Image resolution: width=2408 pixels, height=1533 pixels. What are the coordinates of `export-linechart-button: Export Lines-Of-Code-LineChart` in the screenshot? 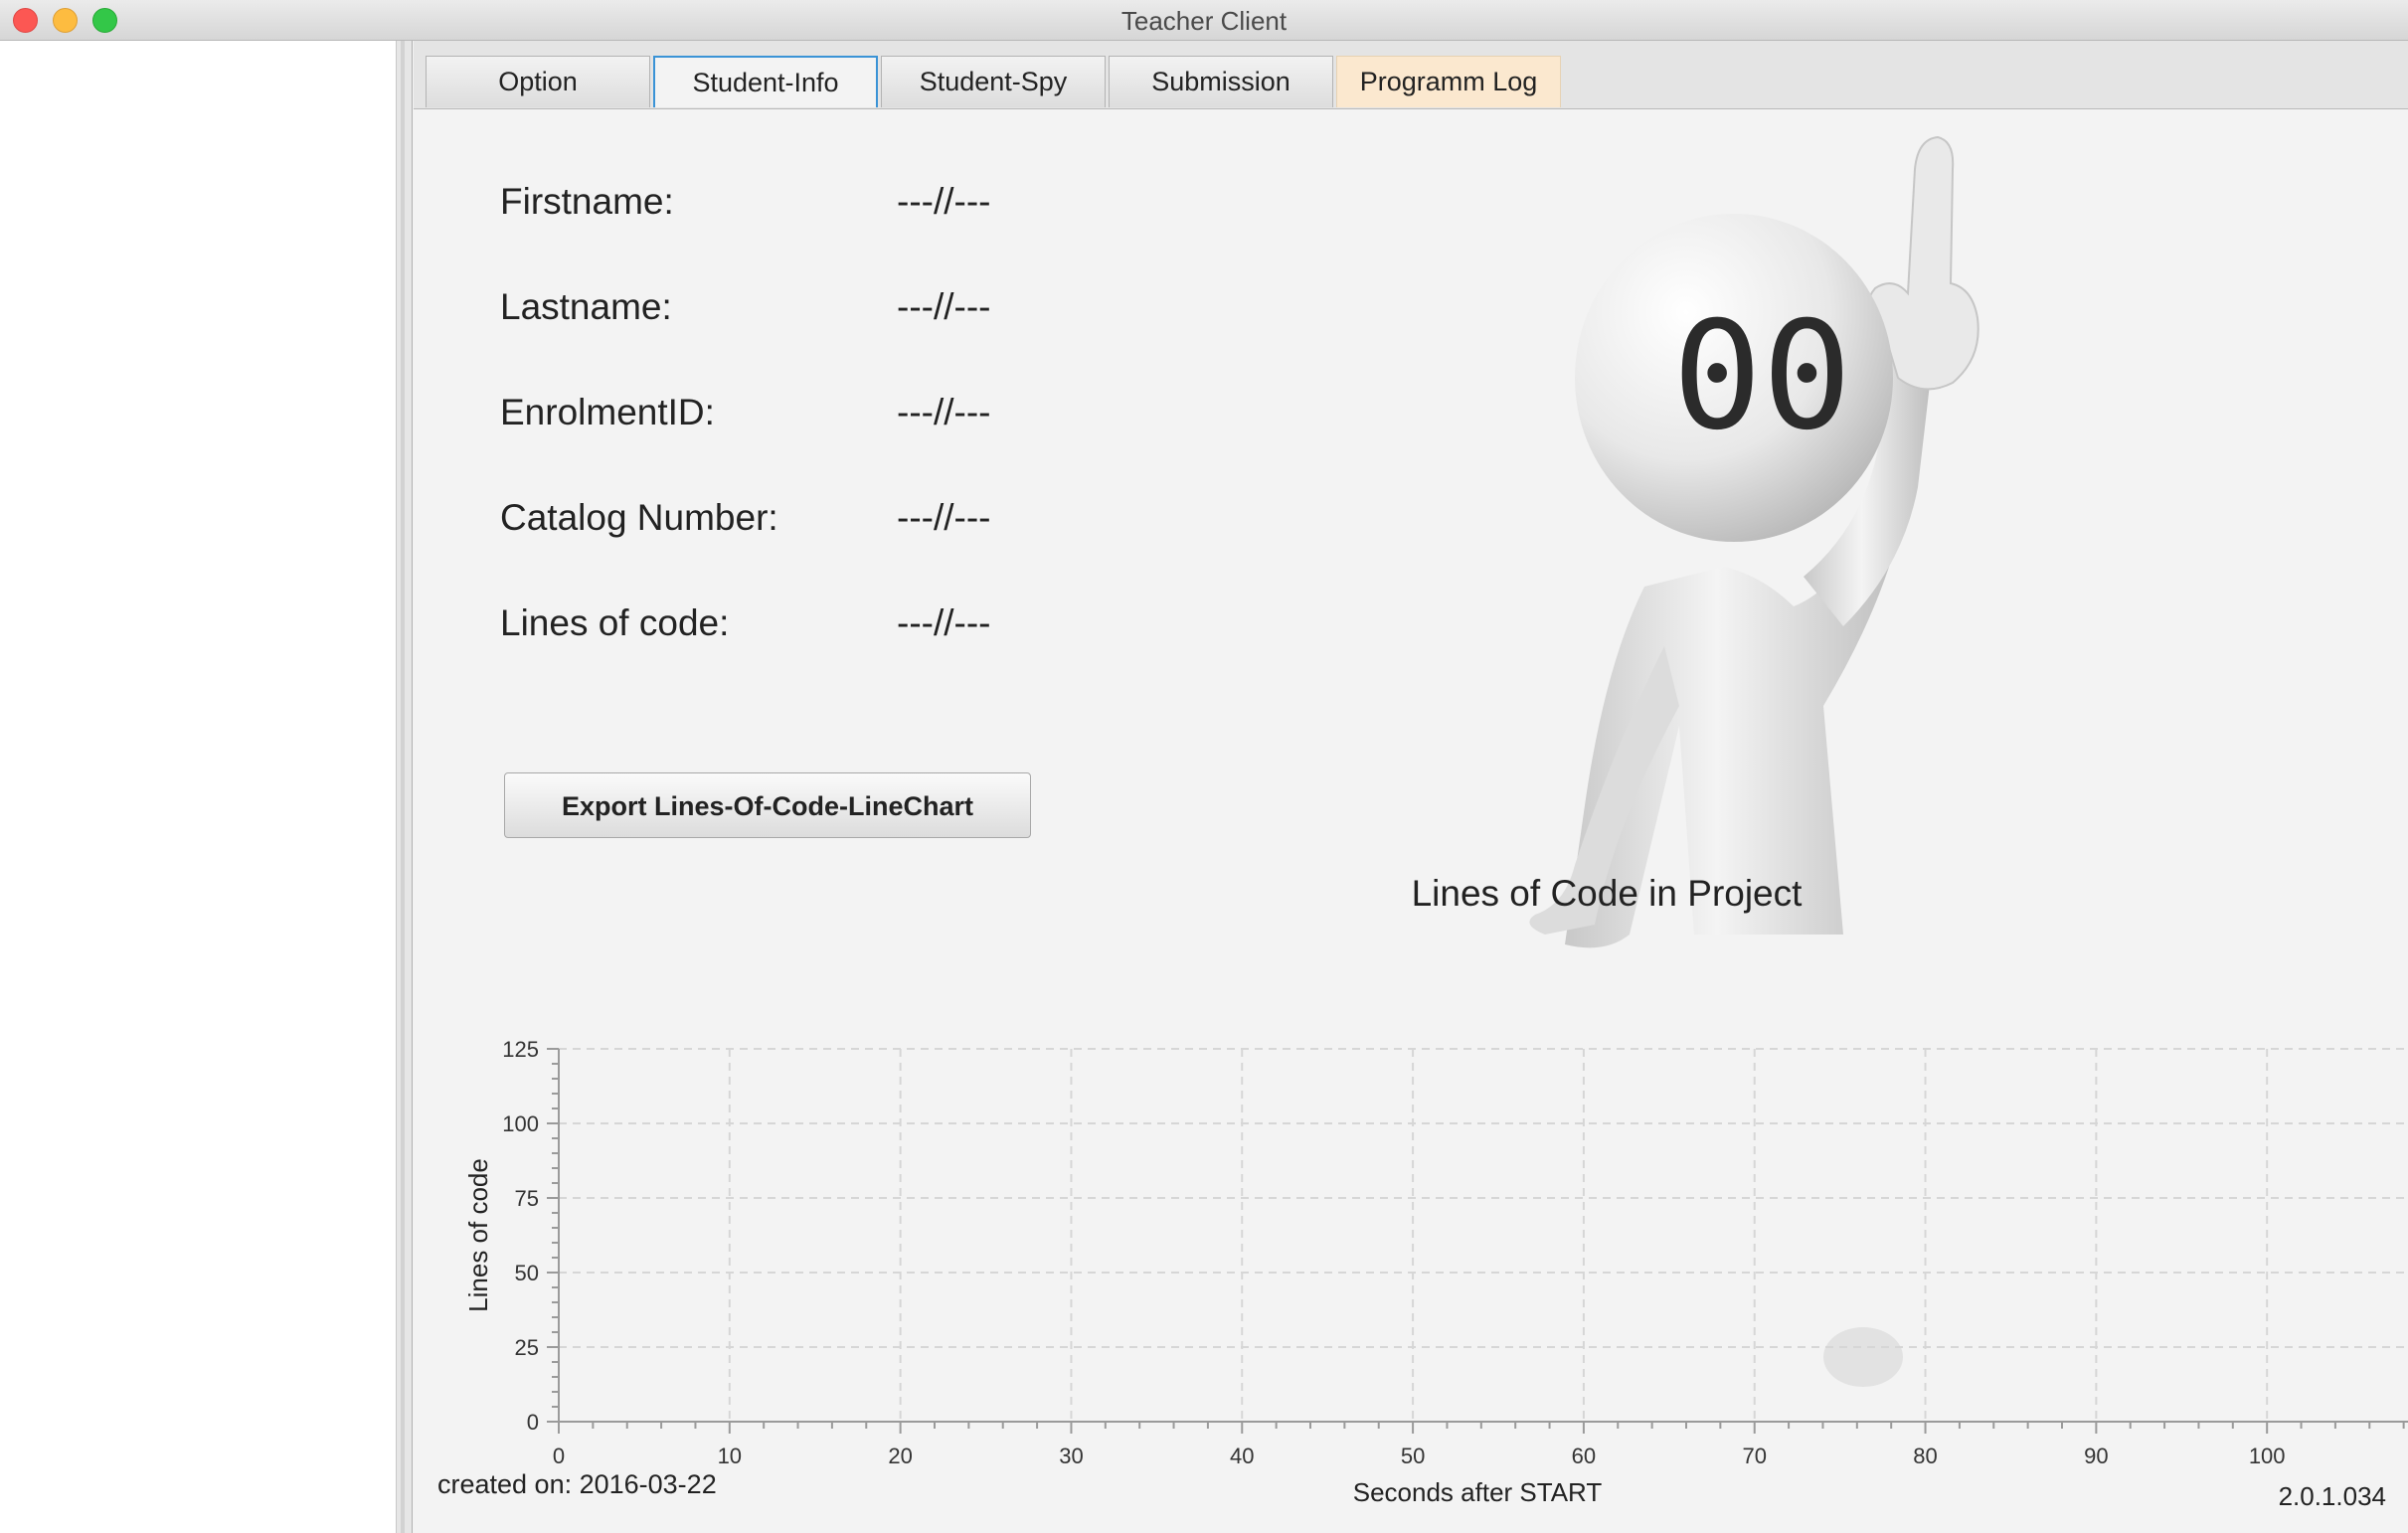 It's located at (767, 805).